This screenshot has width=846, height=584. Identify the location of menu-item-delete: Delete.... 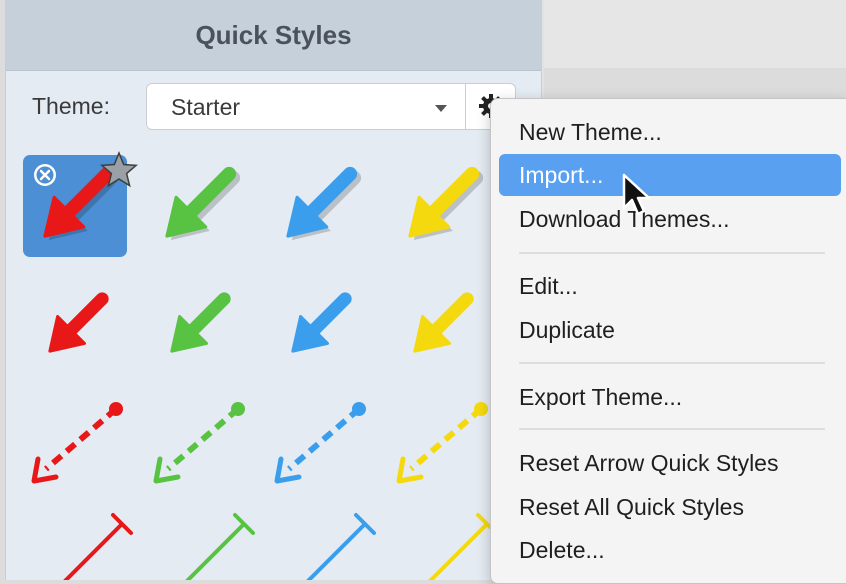
(670, 550).